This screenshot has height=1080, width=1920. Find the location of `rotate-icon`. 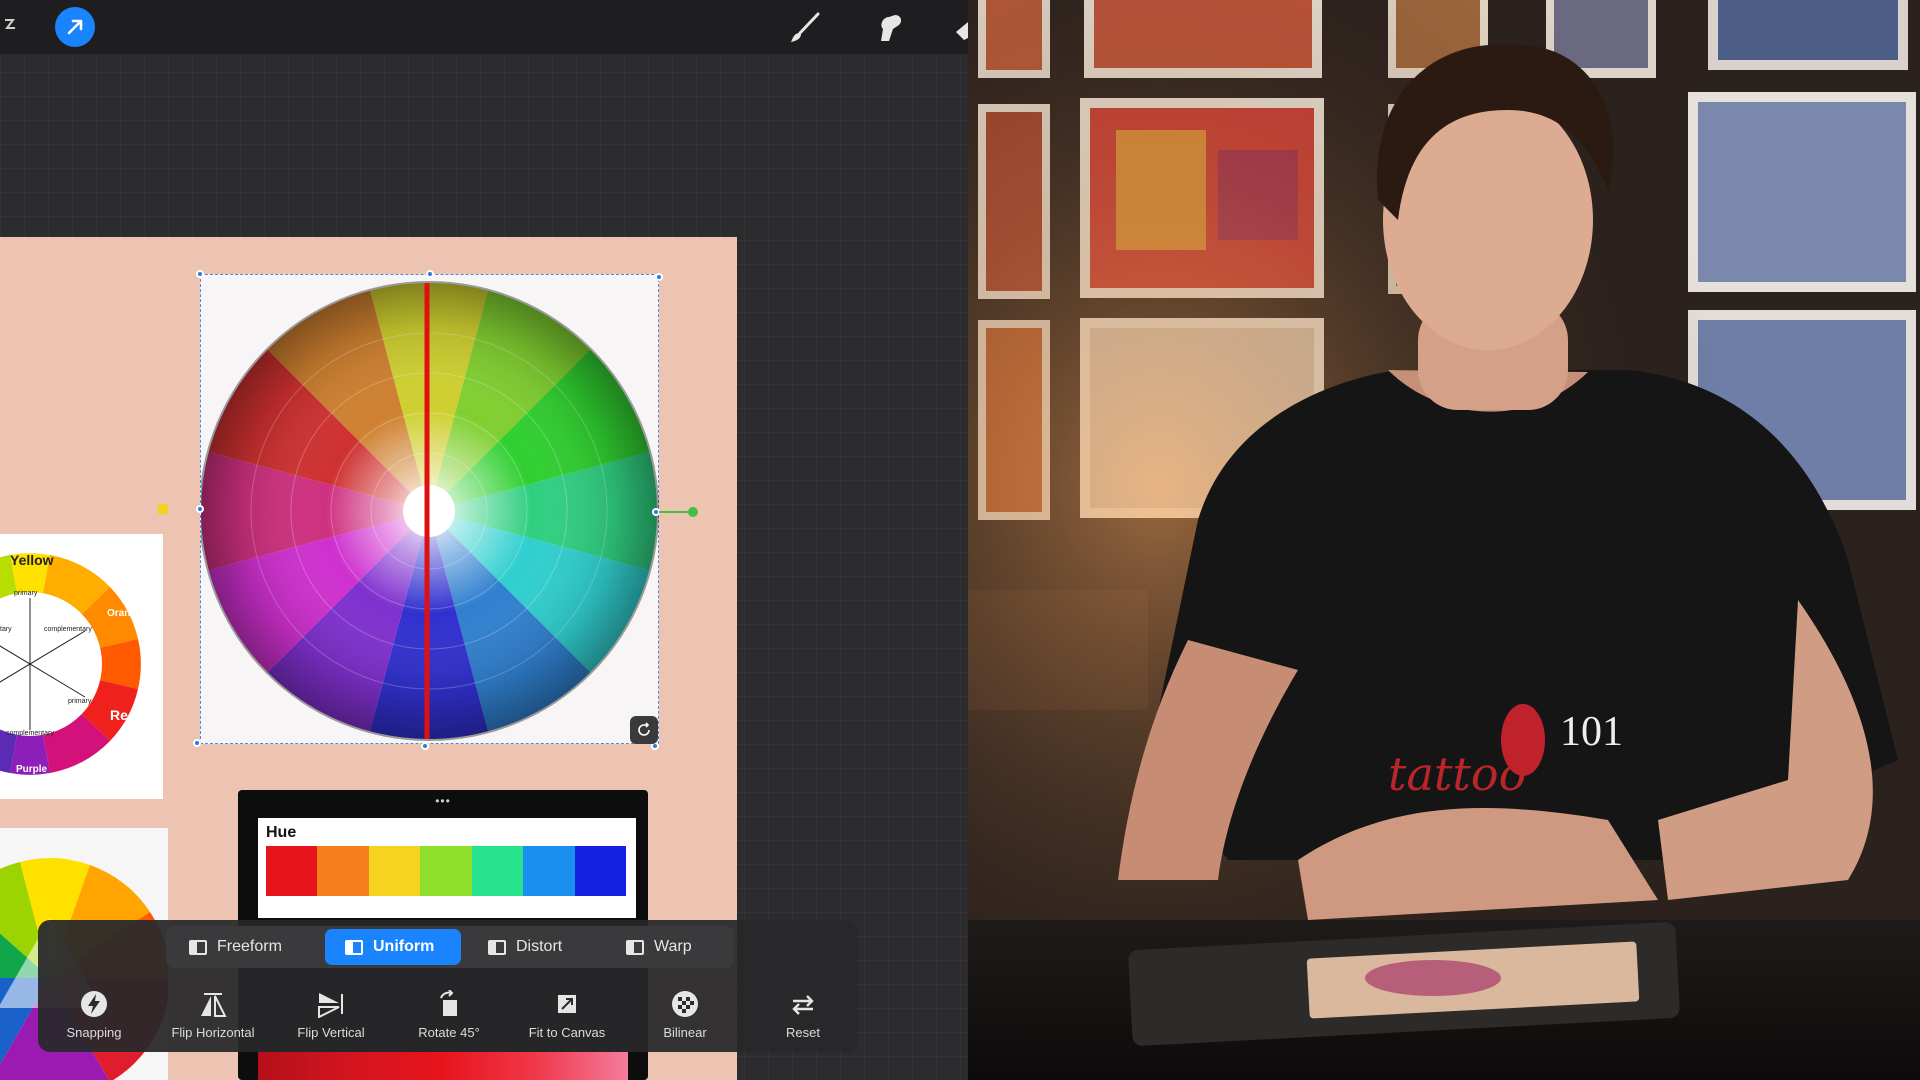

rotate-icon is located at coordinates (448, 1003).